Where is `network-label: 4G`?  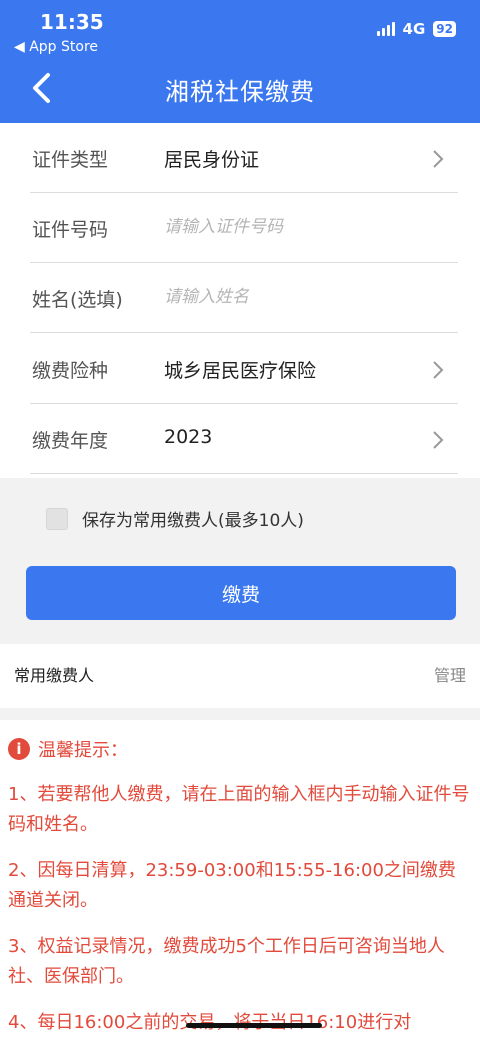
network-label: 4G is located at coordinates (414, 29).